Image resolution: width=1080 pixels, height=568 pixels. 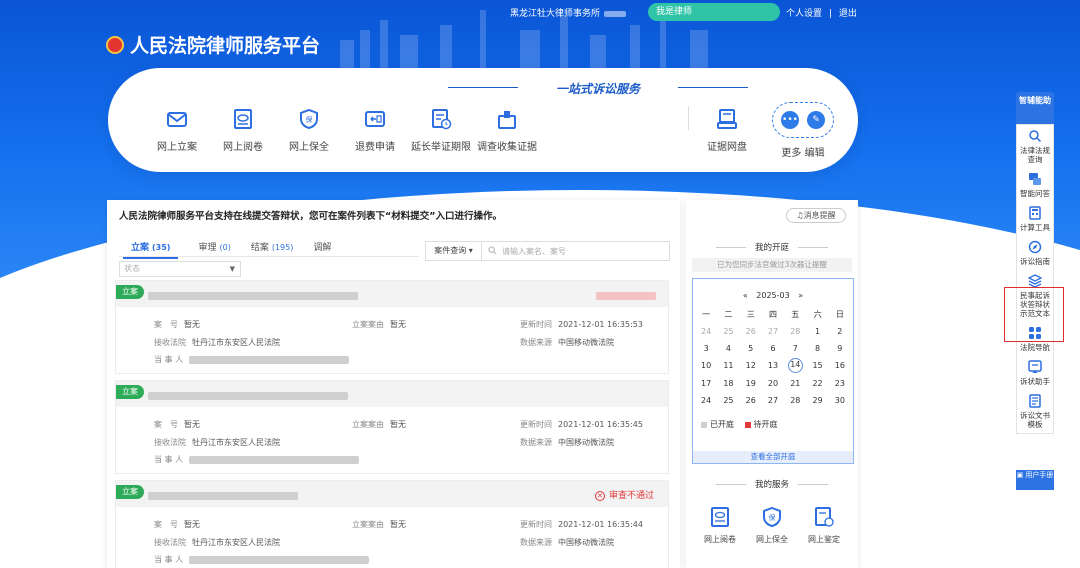 What do you see at coordinates (507, 130) in the screenshot?
I see `service-collect-evidence: 调查收集证据` at bounding box center [507, 130].